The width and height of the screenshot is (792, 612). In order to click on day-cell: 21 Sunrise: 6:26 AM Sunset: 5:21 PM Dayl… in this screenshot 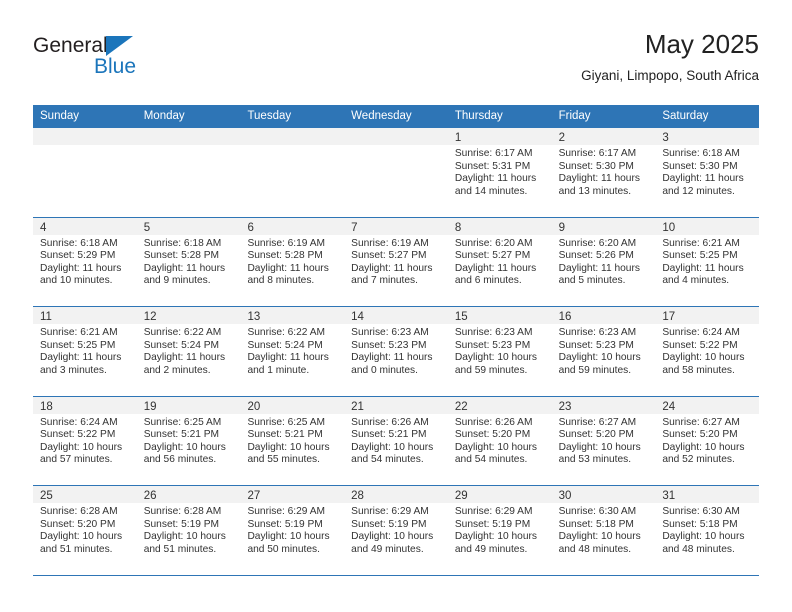, I will do `click(396, 440)`.